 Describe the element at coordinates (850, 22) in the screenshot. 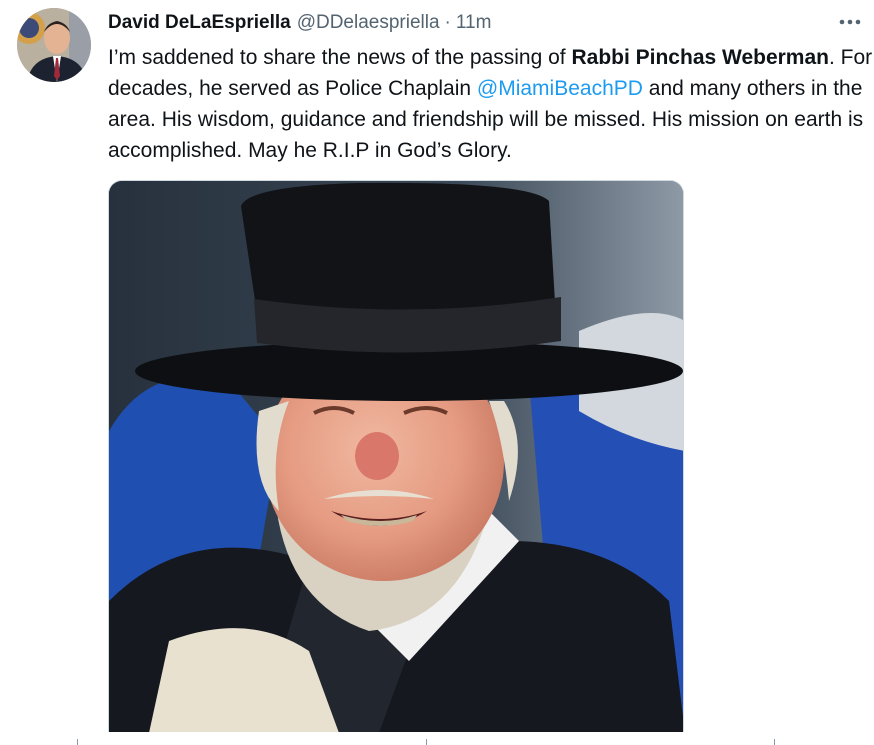

I see `more-icon` at that location.